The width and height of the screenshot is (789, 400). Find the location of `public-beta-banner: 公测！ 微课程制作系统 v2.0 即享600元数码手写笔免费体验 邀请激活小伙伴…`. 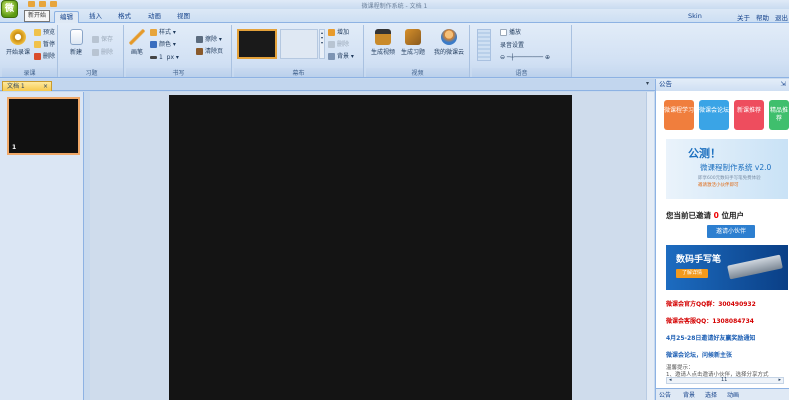

public-beta-banner: 公测！ 微课程制作系统 v2.0 即享600元数码手写笔免费体验 邀请激活小伙伴… is located at coordinates (727, 169).